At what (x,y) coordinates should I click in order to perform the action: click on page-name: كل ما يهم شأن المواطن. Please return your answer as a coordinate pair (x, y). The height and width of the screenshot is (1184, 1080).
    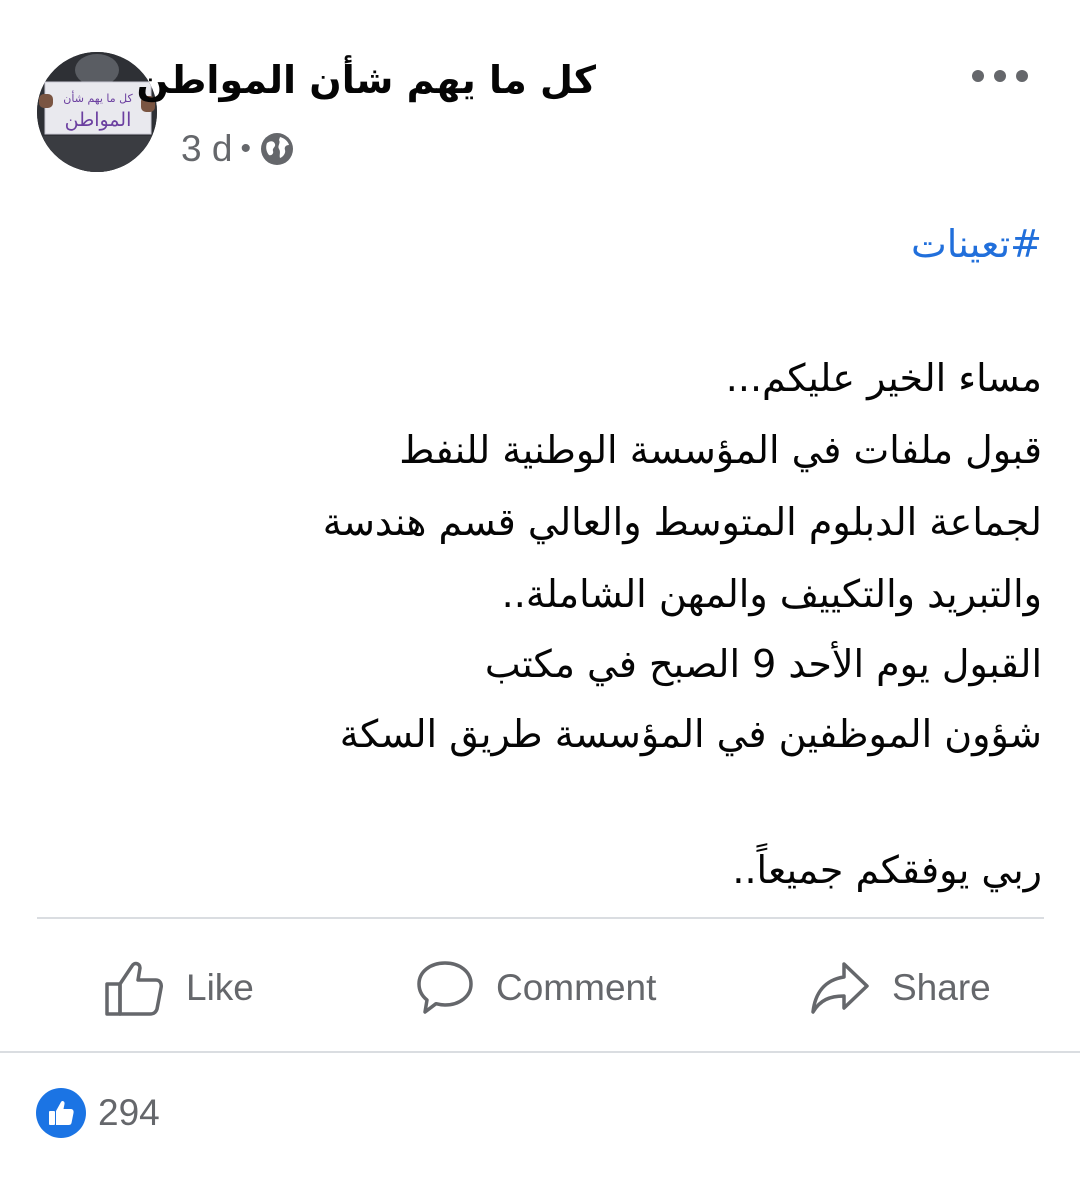
    Looking at the image, I should click on (366, 80).